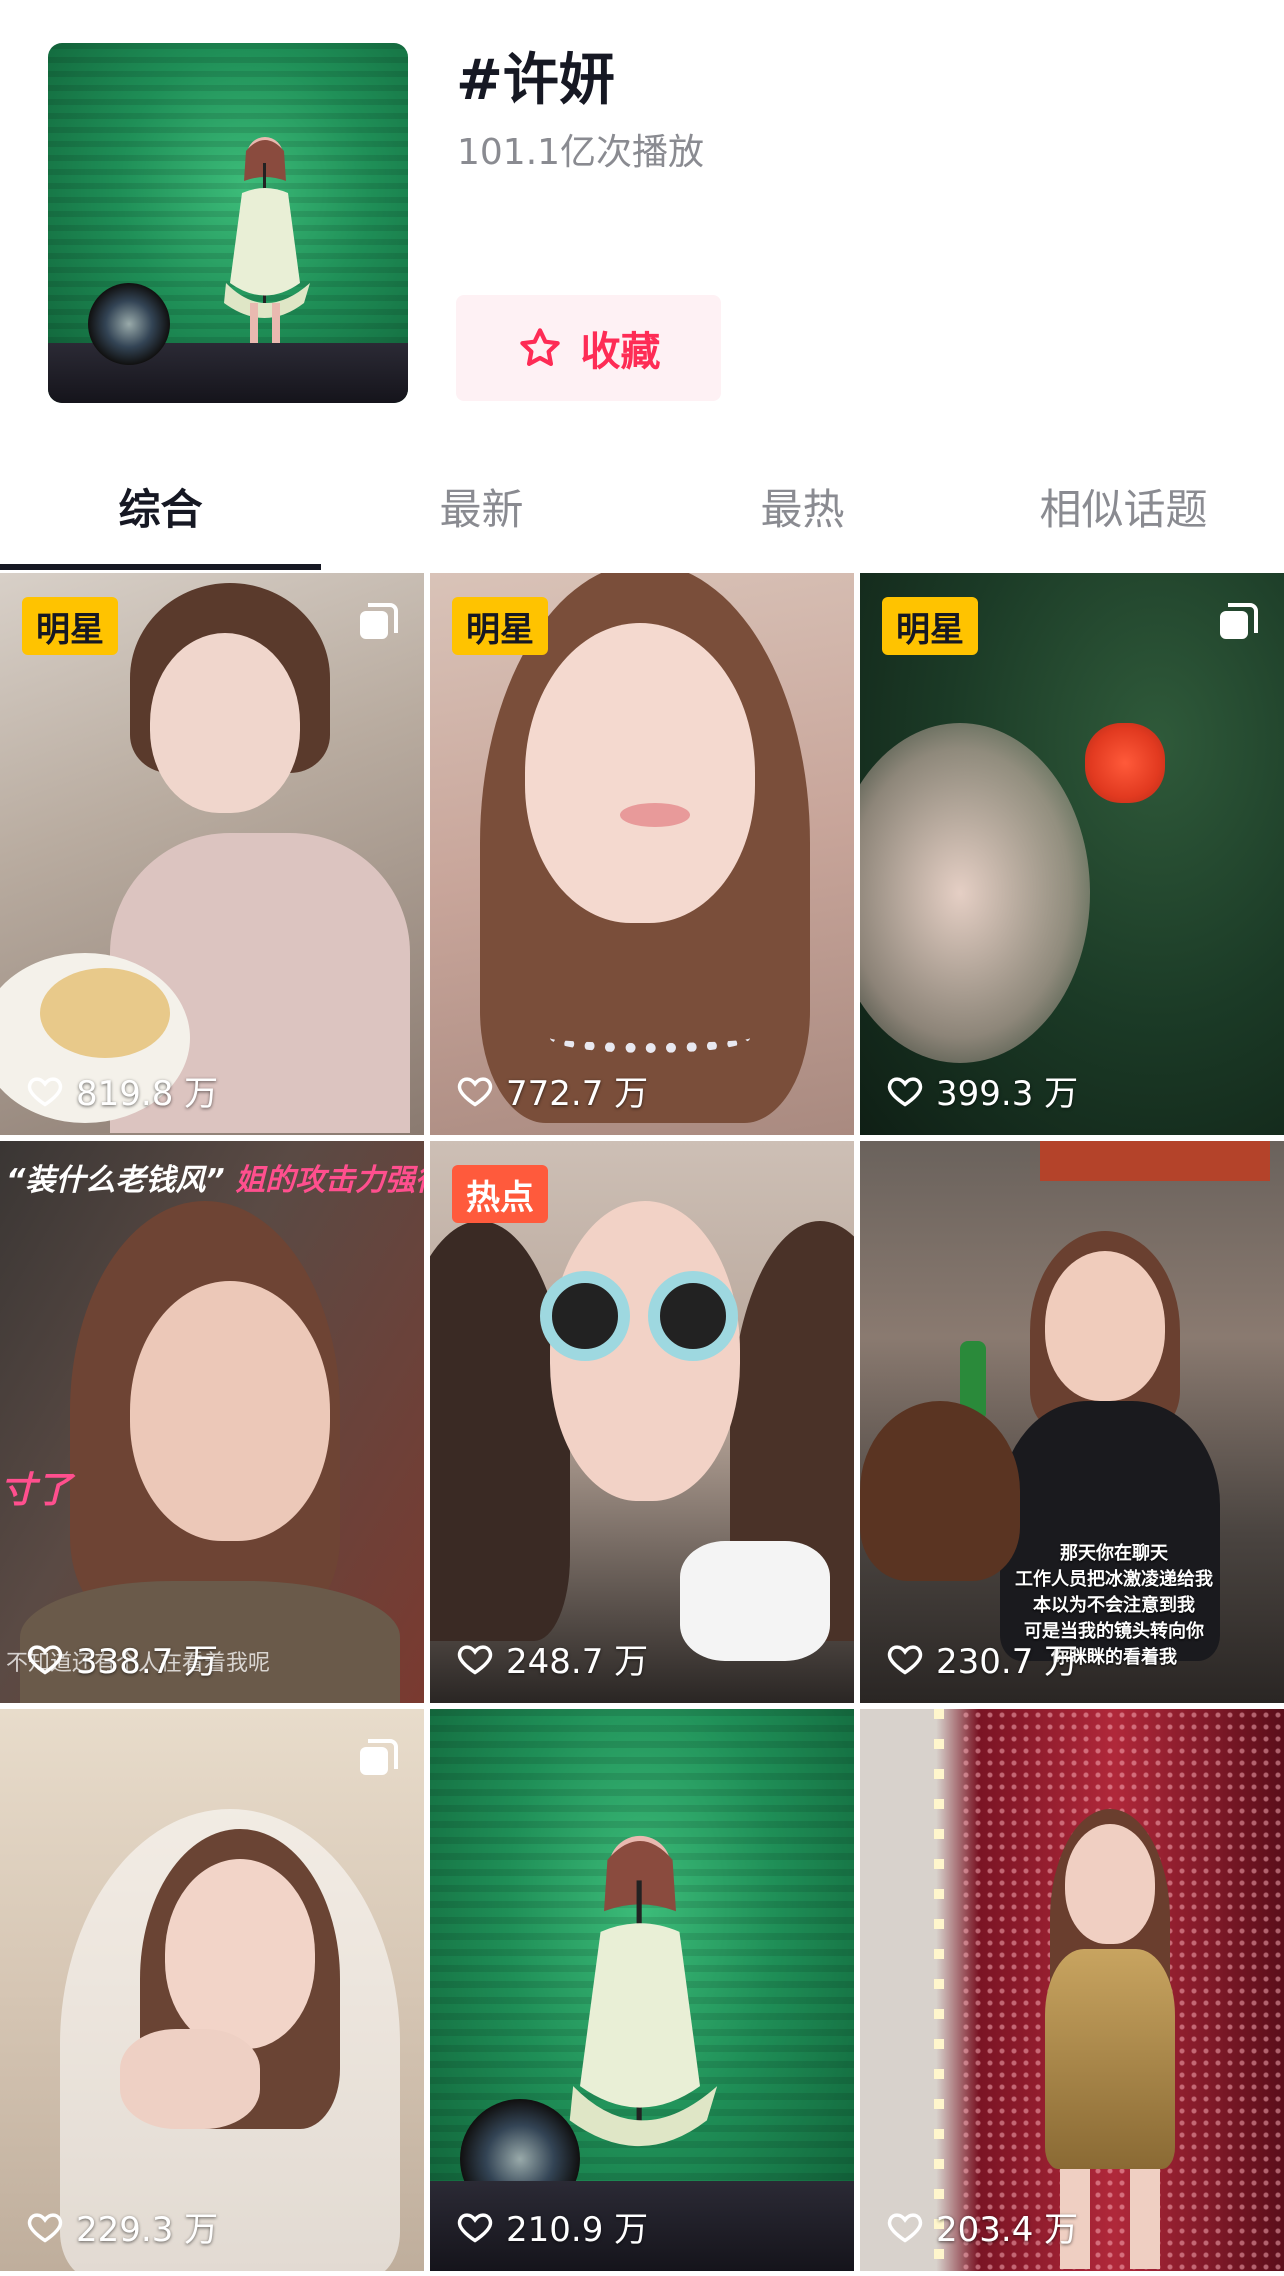 This screenshot has height=2276, width=1284. What do you see at coordinates (1072, 854) in the screenshot?
I see `video-card: 明星 399.3 万` at bounding box center [1072, 854].